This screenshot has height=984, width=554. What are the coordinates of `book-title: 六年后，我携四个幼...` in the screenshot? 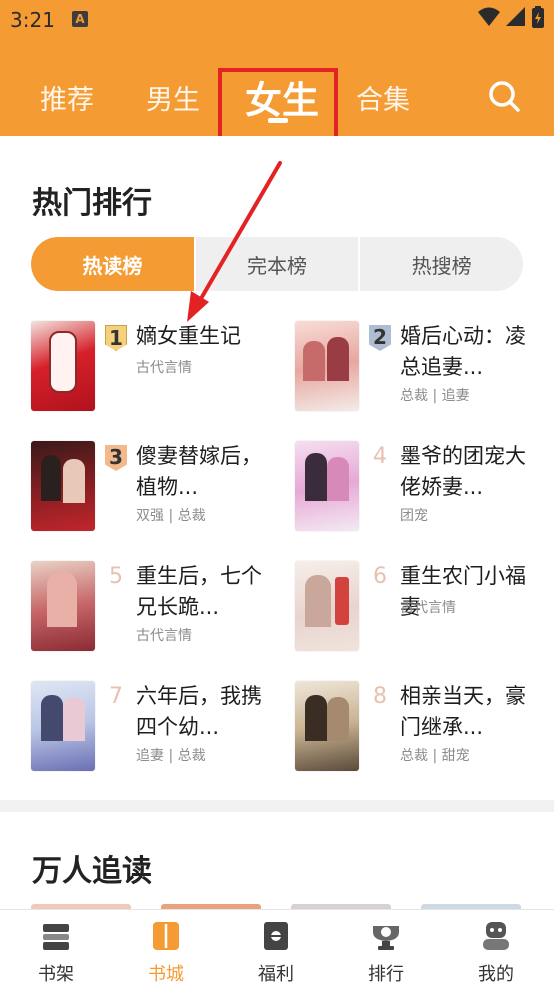 It's located at (199, 711).